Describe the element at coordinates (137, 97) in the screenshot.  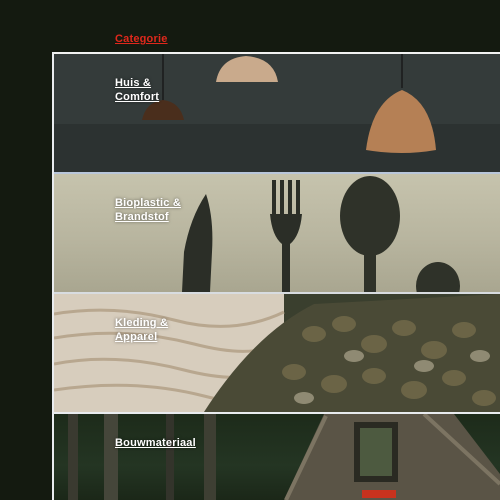
I see `label-line-2: Comfort` at that location.